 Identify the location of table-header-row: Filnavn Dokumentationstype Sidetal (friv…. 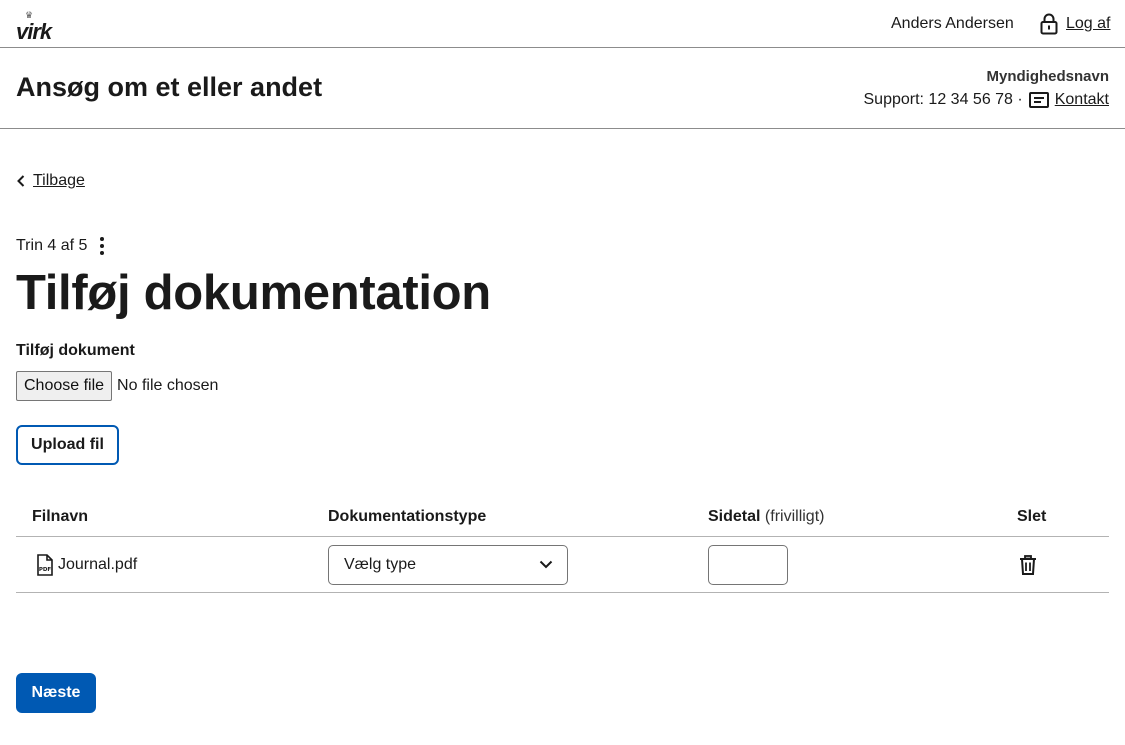
(562, 517).